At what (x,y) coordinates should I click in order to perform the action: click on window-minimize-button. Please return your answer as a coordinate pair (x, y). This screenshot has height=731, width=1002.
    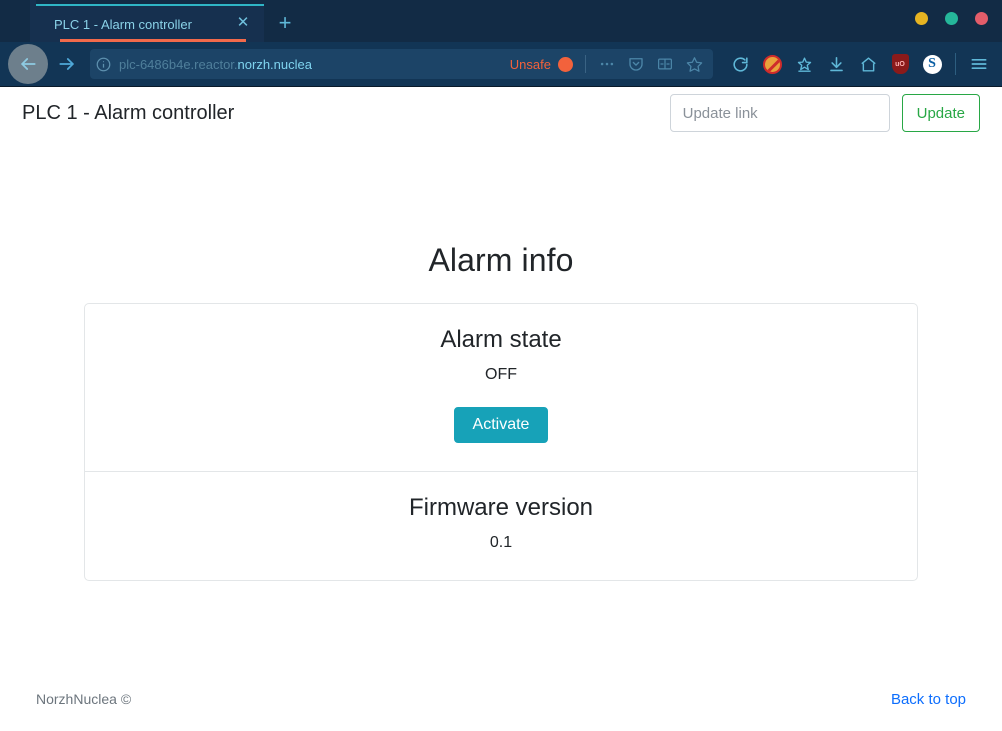
    Looking at the image, I should click on (921, 18).